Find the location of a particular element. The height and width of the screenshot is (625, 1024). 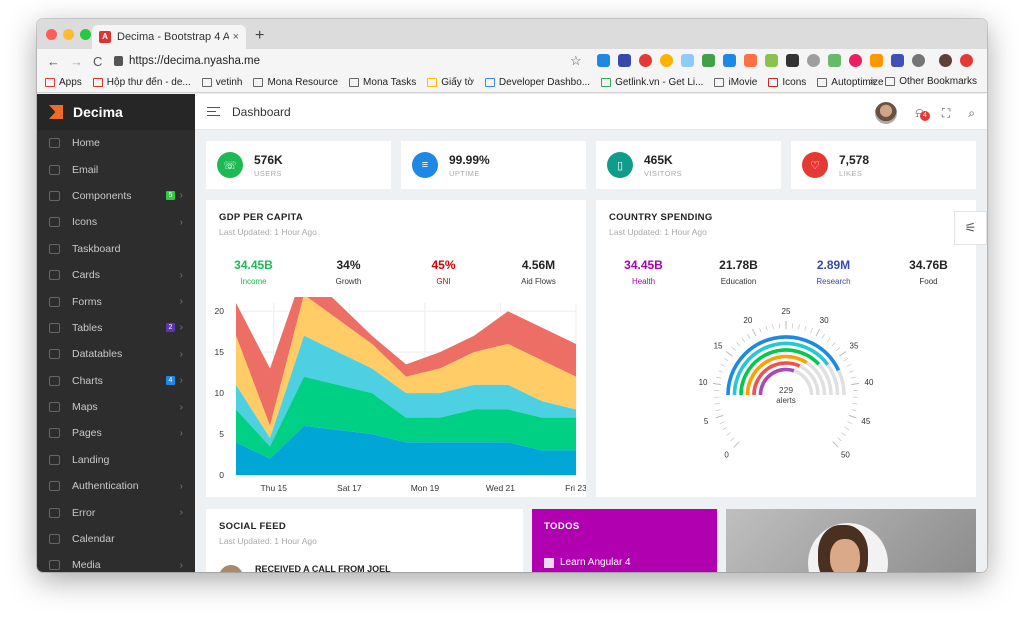

todo-item: Learn Angular 4 is located at coordinates (587, 562).